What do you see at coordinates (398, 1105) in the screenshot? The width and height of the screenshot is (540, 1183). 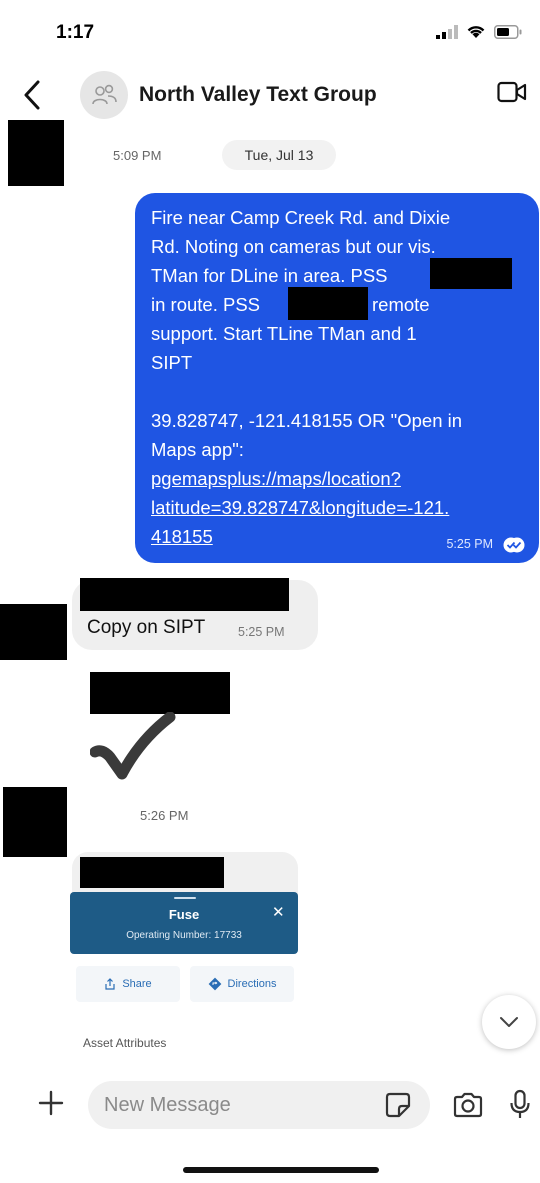 I see `sticker-icon` at bounding box center [398, 1105].